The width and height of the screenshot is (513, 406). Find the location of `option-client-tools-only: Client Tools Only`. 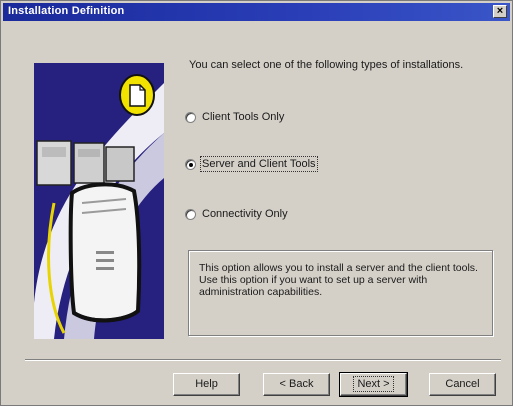

option-client-tools-only: Client Tools Only is located at coordinates (234, 117).